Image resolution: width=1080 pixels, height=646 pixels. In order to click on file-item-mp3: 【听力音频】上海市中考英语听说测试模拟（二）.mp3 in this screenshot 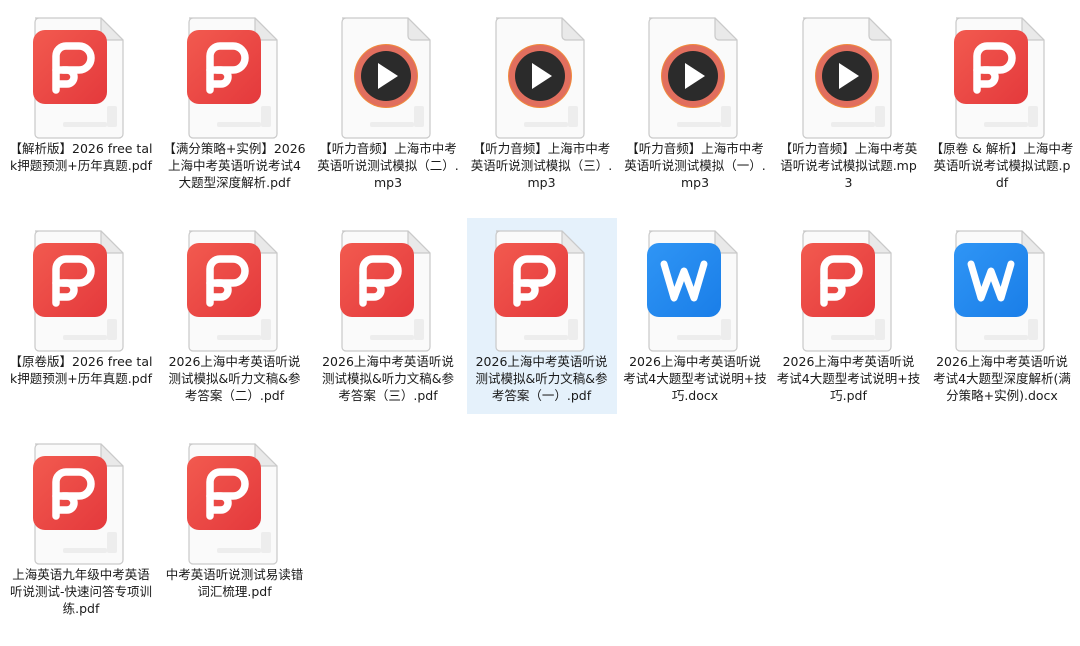, I will do `click(388, 103)`.